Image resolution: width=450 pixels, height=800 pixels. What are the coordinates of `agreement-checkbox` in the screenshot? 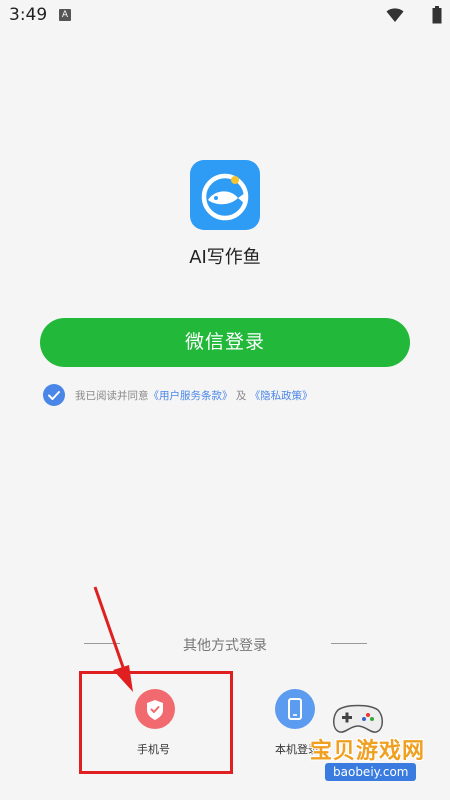 It's located at (54, 395).